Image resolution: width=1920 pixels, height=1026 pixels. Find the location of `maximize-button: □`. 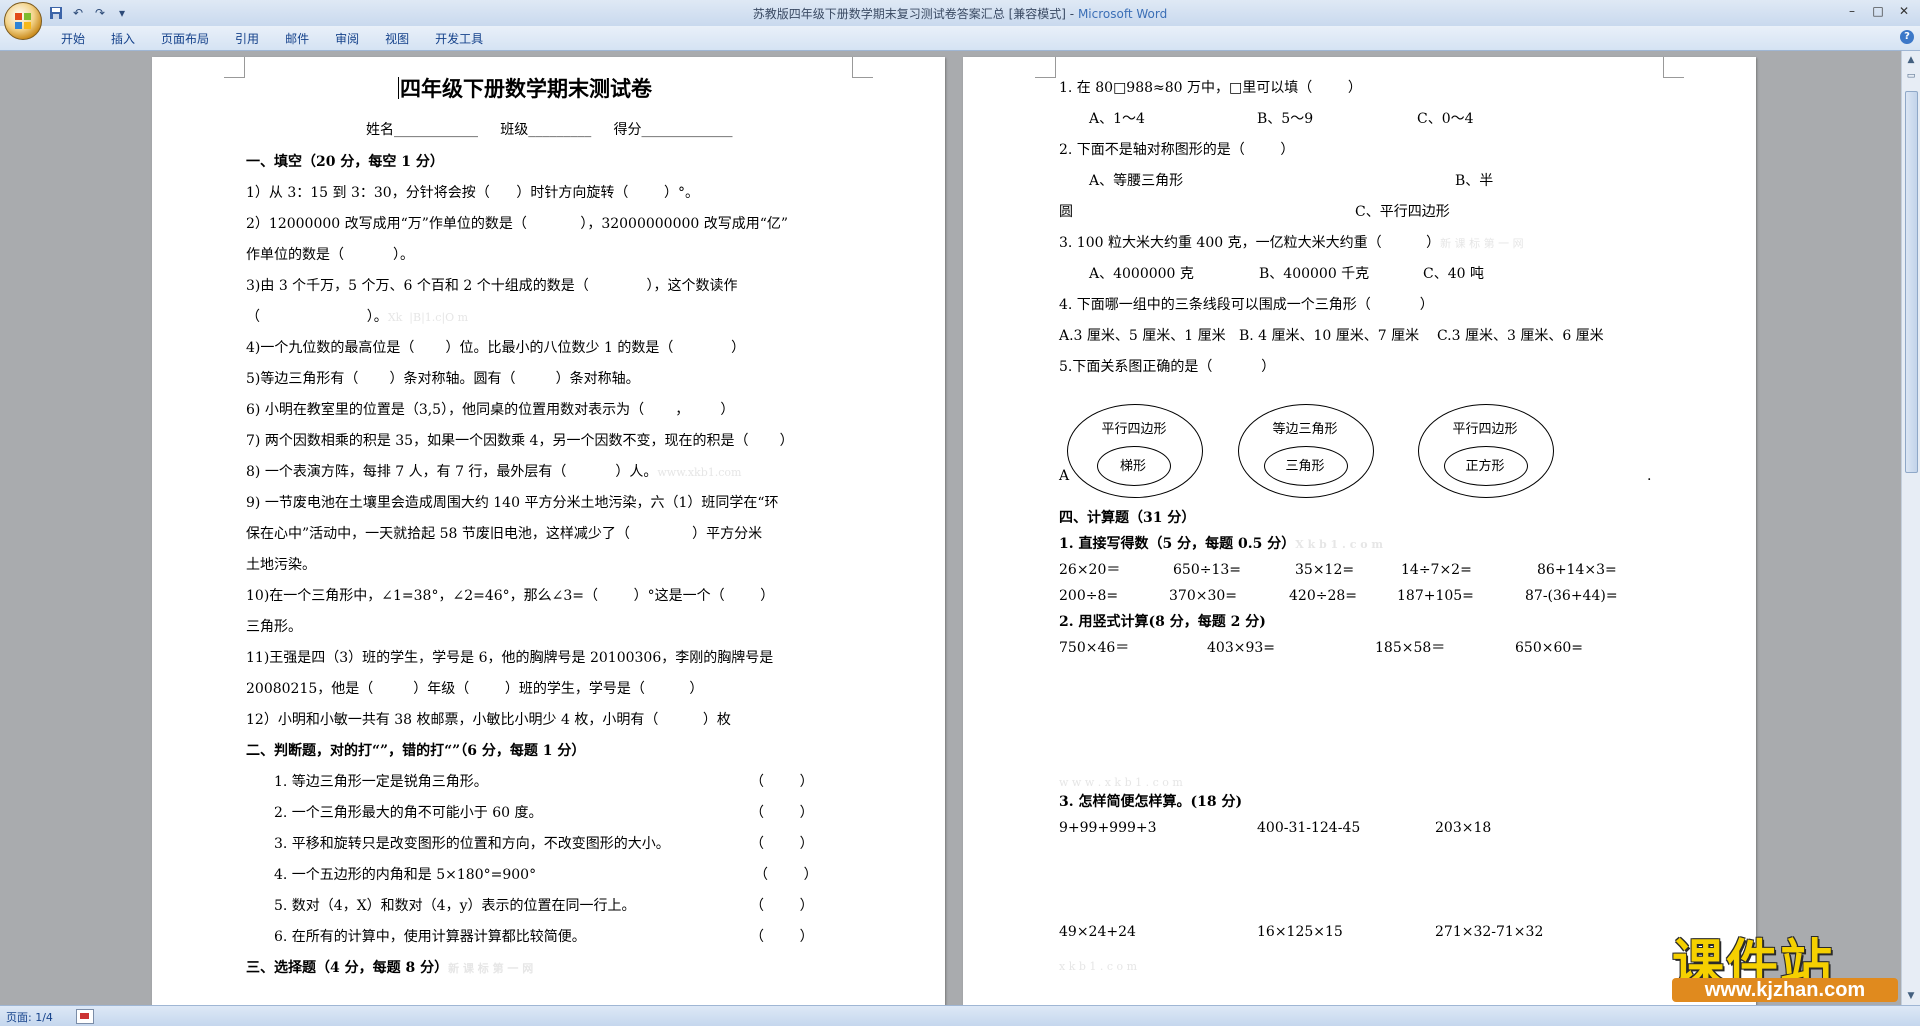

maximize-button: □ is located at coordinates (1878, 11).